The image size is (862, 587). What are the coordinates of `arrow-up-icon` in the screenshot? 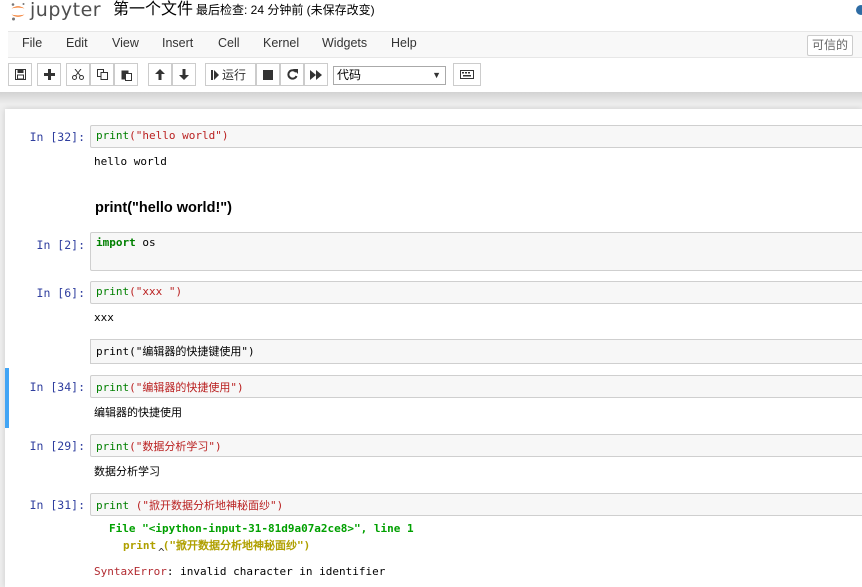 It's located at (160, 74).